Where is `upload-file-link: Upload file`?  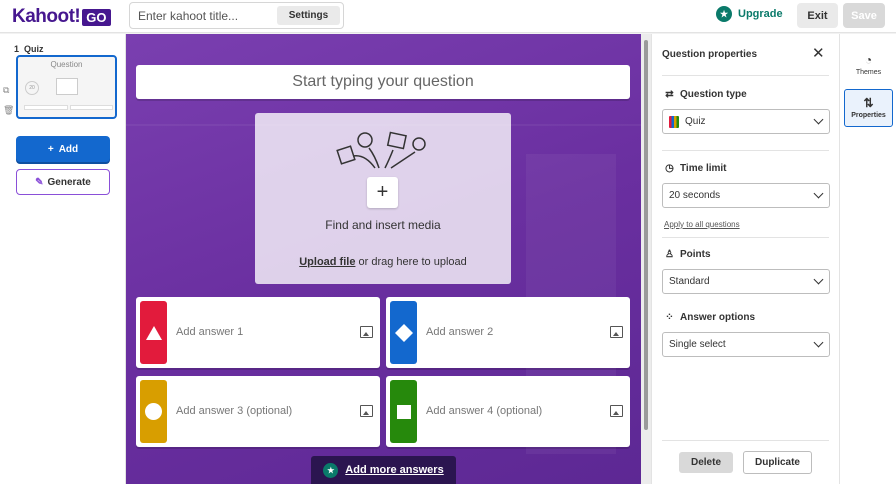 upload-file-link: Upload file is located at coordinates (327, 262).